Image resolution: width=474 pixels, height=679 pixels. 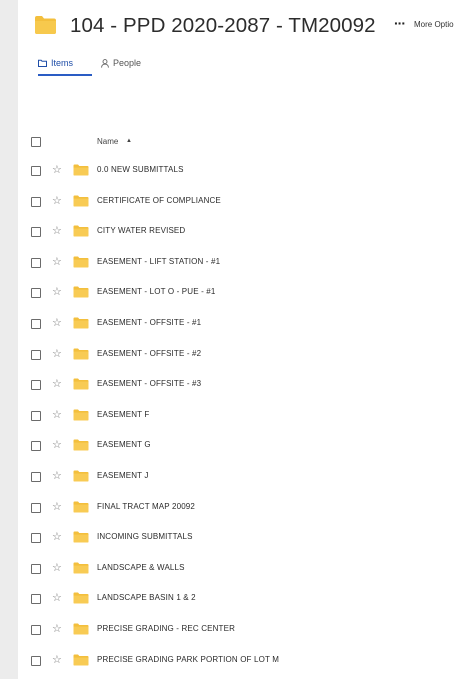 What do you see at coordinates (246, 142) in the screenshot?
I see `list-header: Name ▲` at bounding box center [246, 142].